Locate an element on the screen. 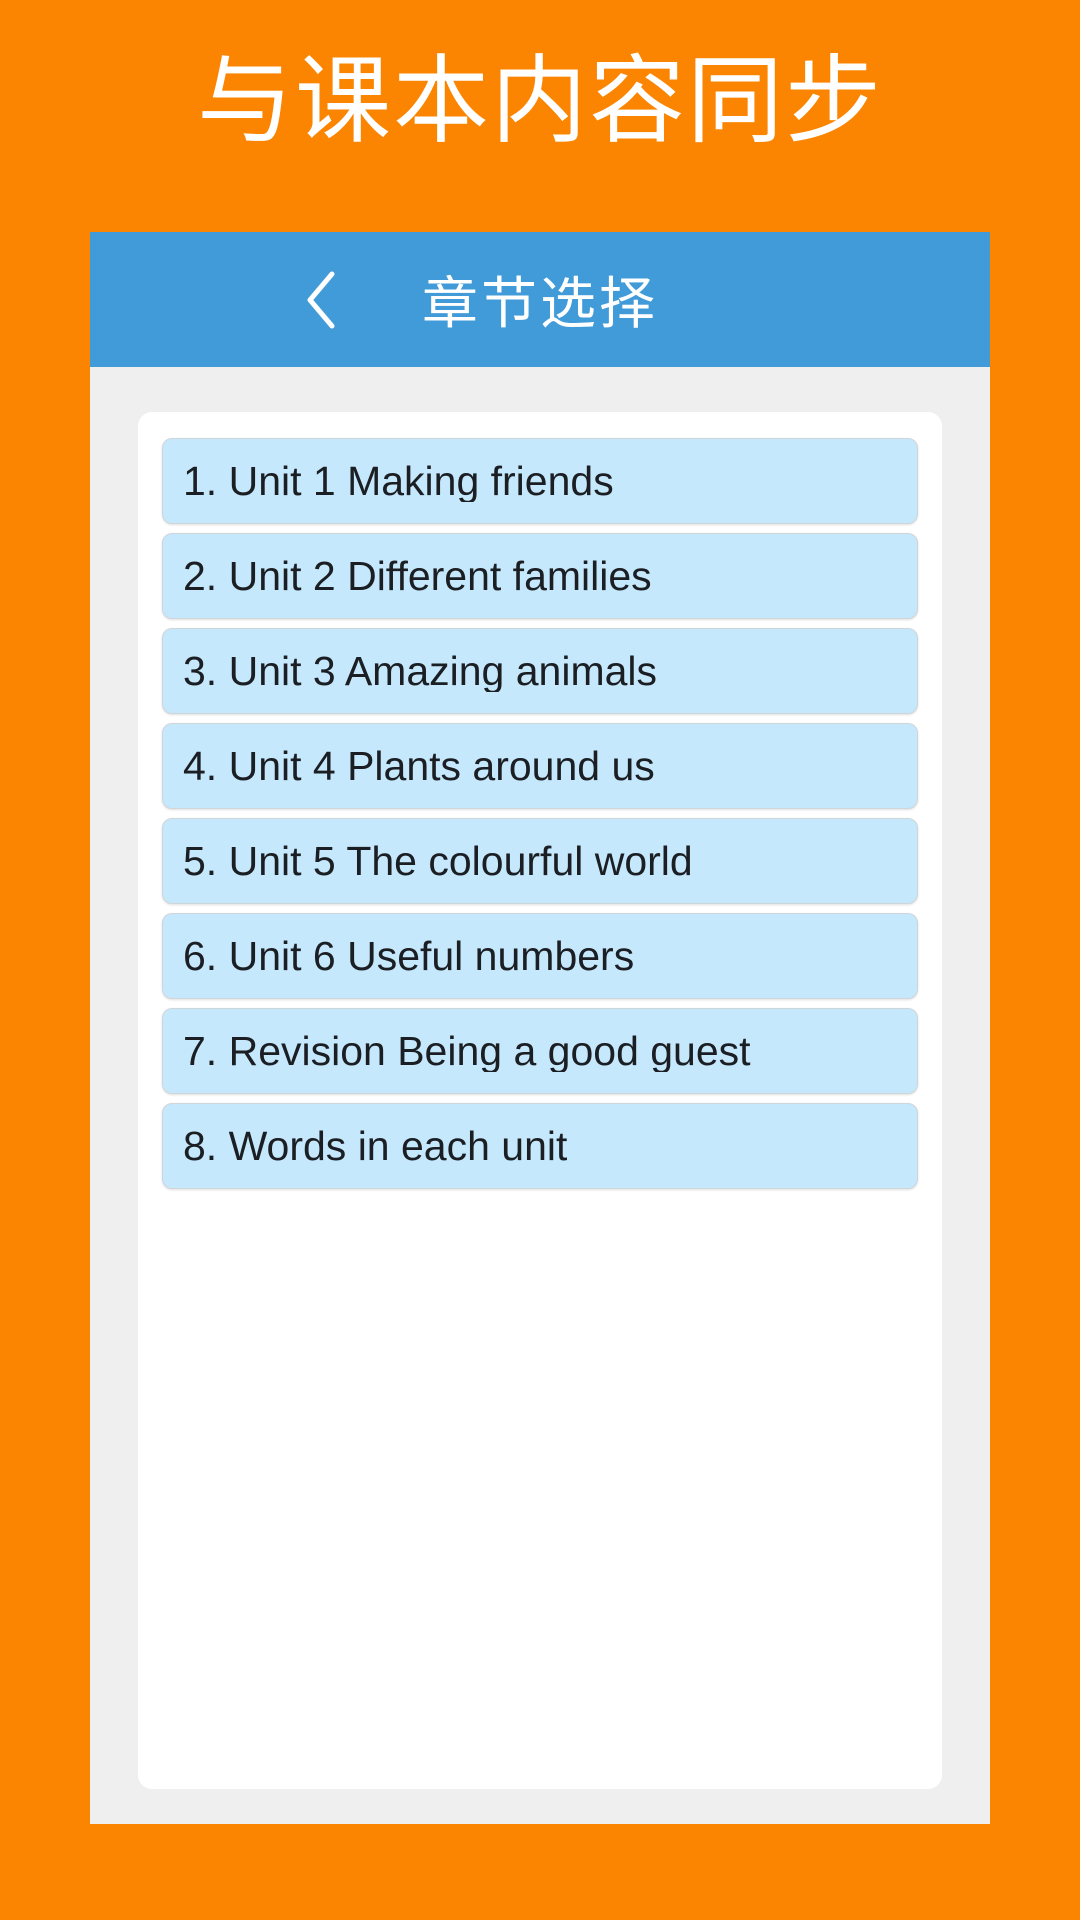 The image size is (1080, 1920). chapter-item-label: 3. Unit 3 Amazing animals is located at coordinates (420, 671).